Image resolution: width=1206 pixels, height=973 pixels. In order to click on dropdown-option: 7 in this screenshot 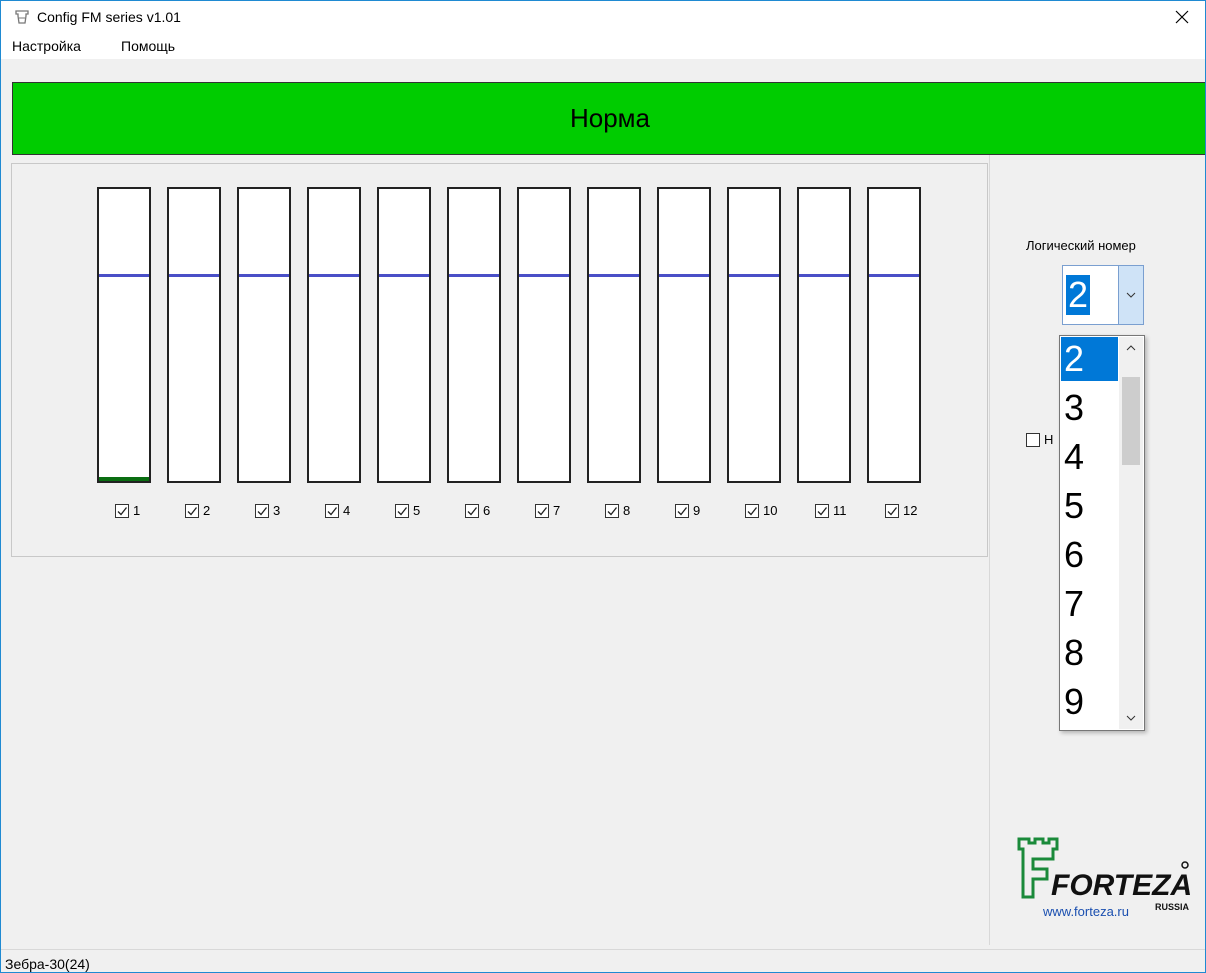, I will do `click(1089, 604)`.